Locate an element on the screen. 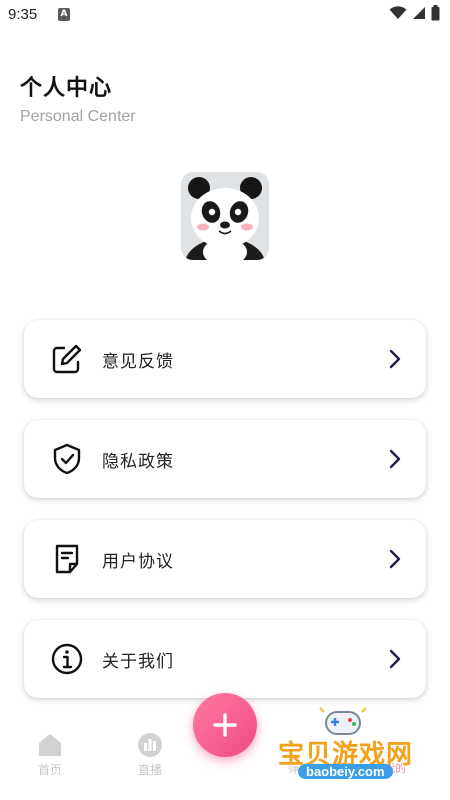  document-icon is located at coordinates (67, 559).